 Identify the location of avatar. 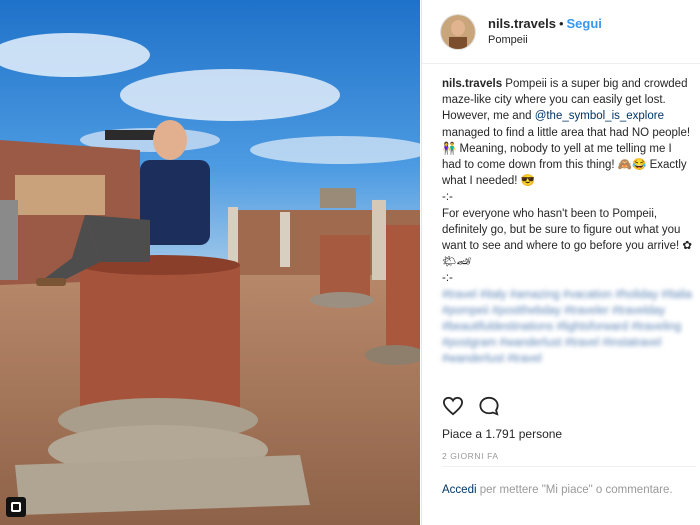
(458, 31).